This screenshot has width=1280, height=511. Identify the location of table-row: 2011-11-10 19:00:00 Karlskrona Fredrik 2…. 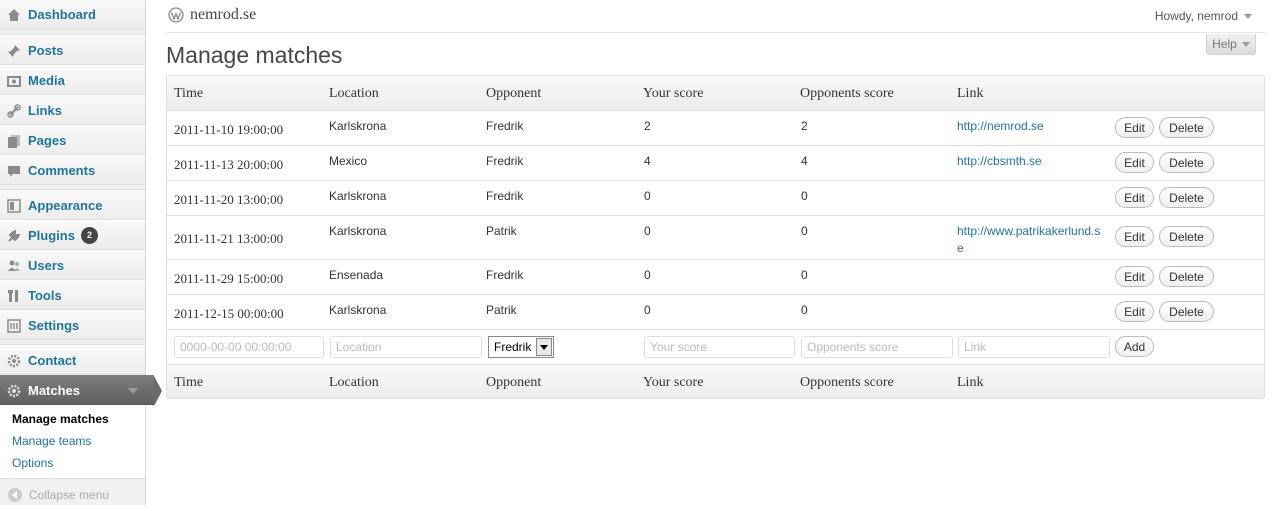
(715, 128).